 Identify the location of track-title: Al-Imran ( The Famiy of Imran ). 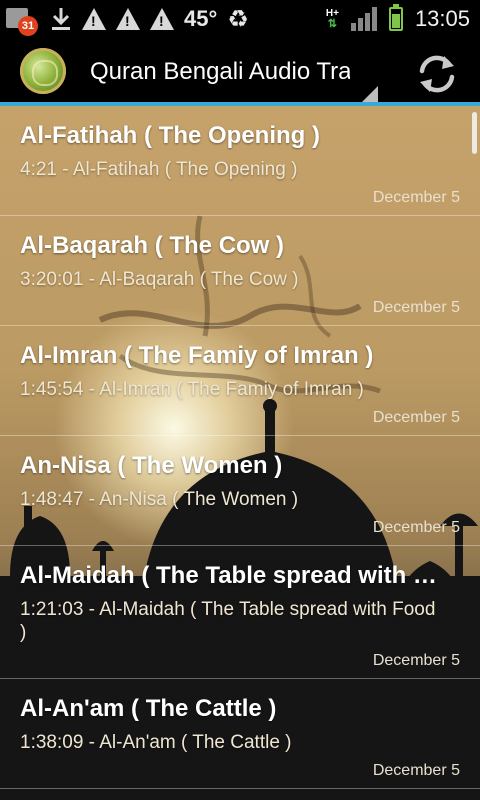
(197, 355).